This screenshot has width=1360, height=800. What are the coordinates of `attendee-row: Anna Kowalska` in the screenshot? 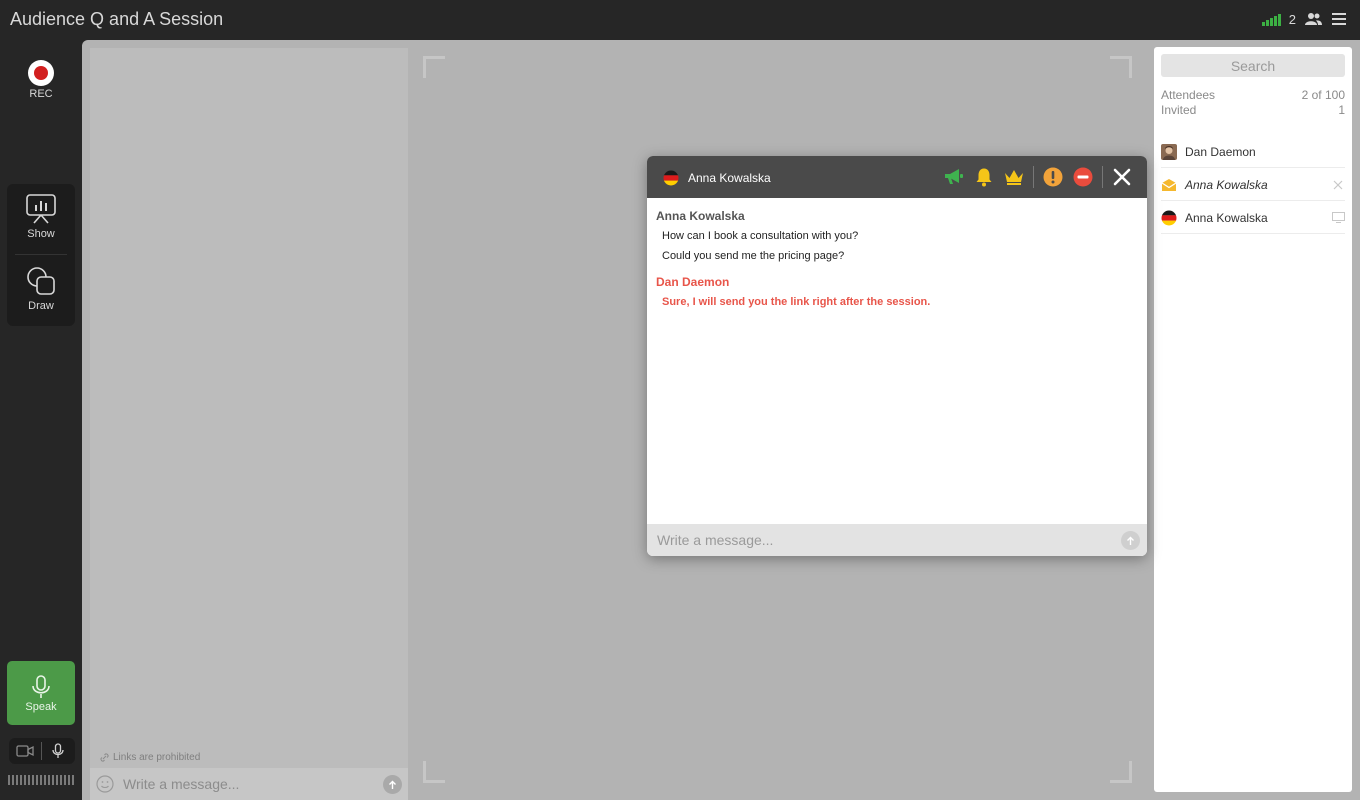 It's located at (1253, 217).